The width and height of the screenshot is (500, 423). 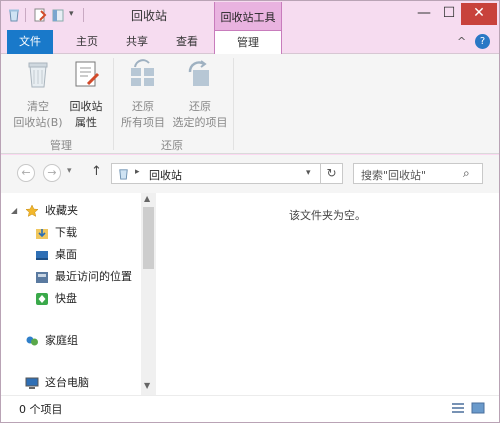 What do you see at coordinates (42, 299) in the screenshot?
I see `kuaipan-icon` at bounding box center [42, 299].